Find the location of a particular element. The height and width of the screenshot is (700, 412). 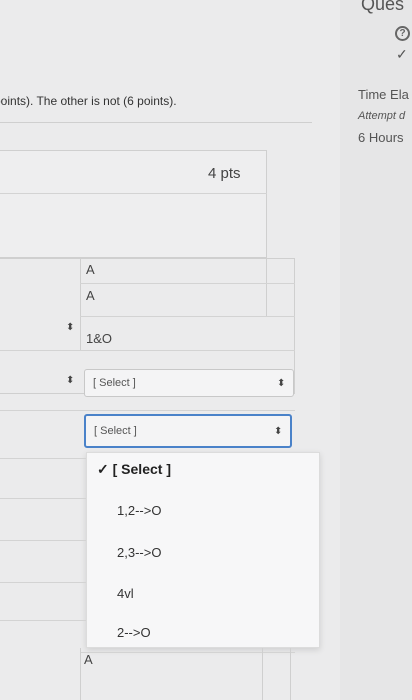

answer-table-bottom: A is located at coordinates (206, 674).